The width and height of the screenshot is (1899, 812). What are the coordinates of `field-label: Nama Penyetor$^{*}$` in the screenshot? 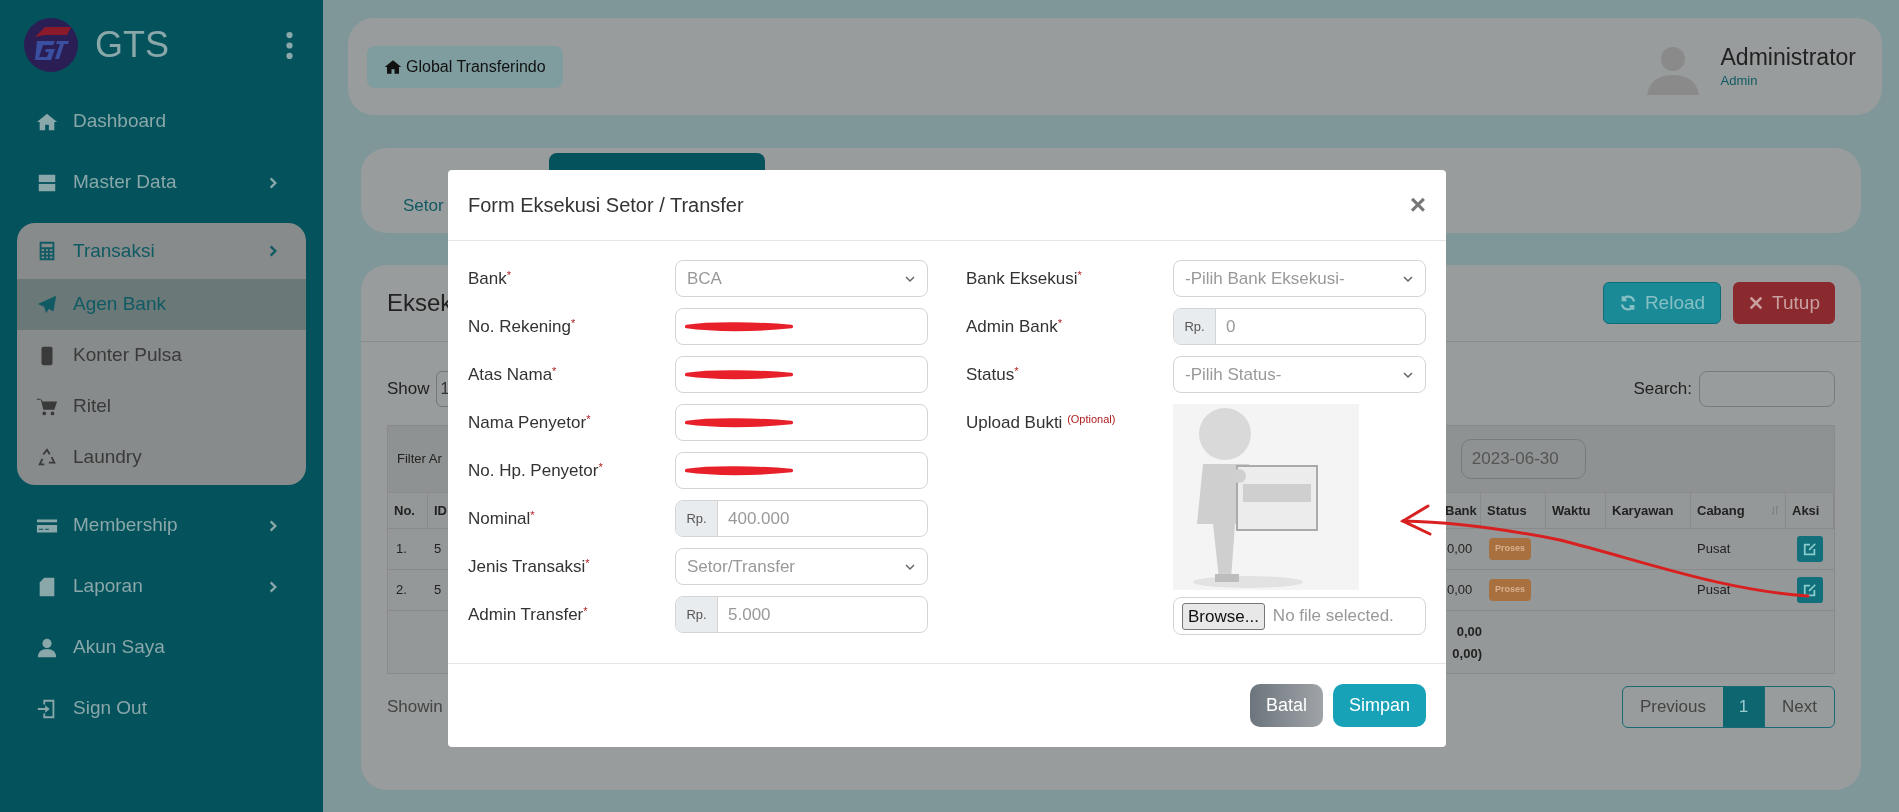 It's located at (530, 422).